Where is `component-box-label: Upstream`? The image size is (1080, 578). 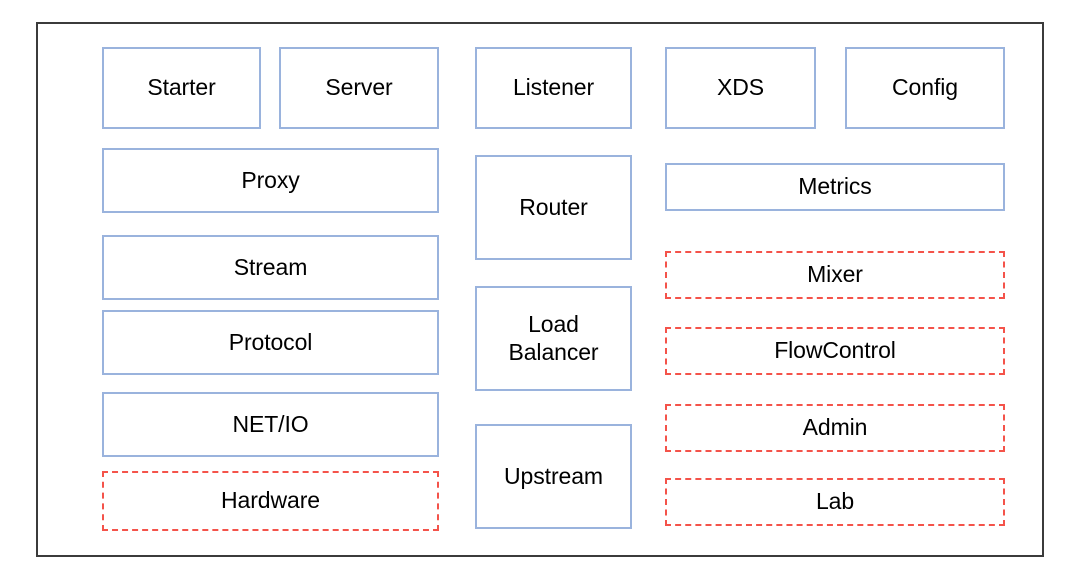 component-box-label: Upstream is located at coordinates (553, 475).